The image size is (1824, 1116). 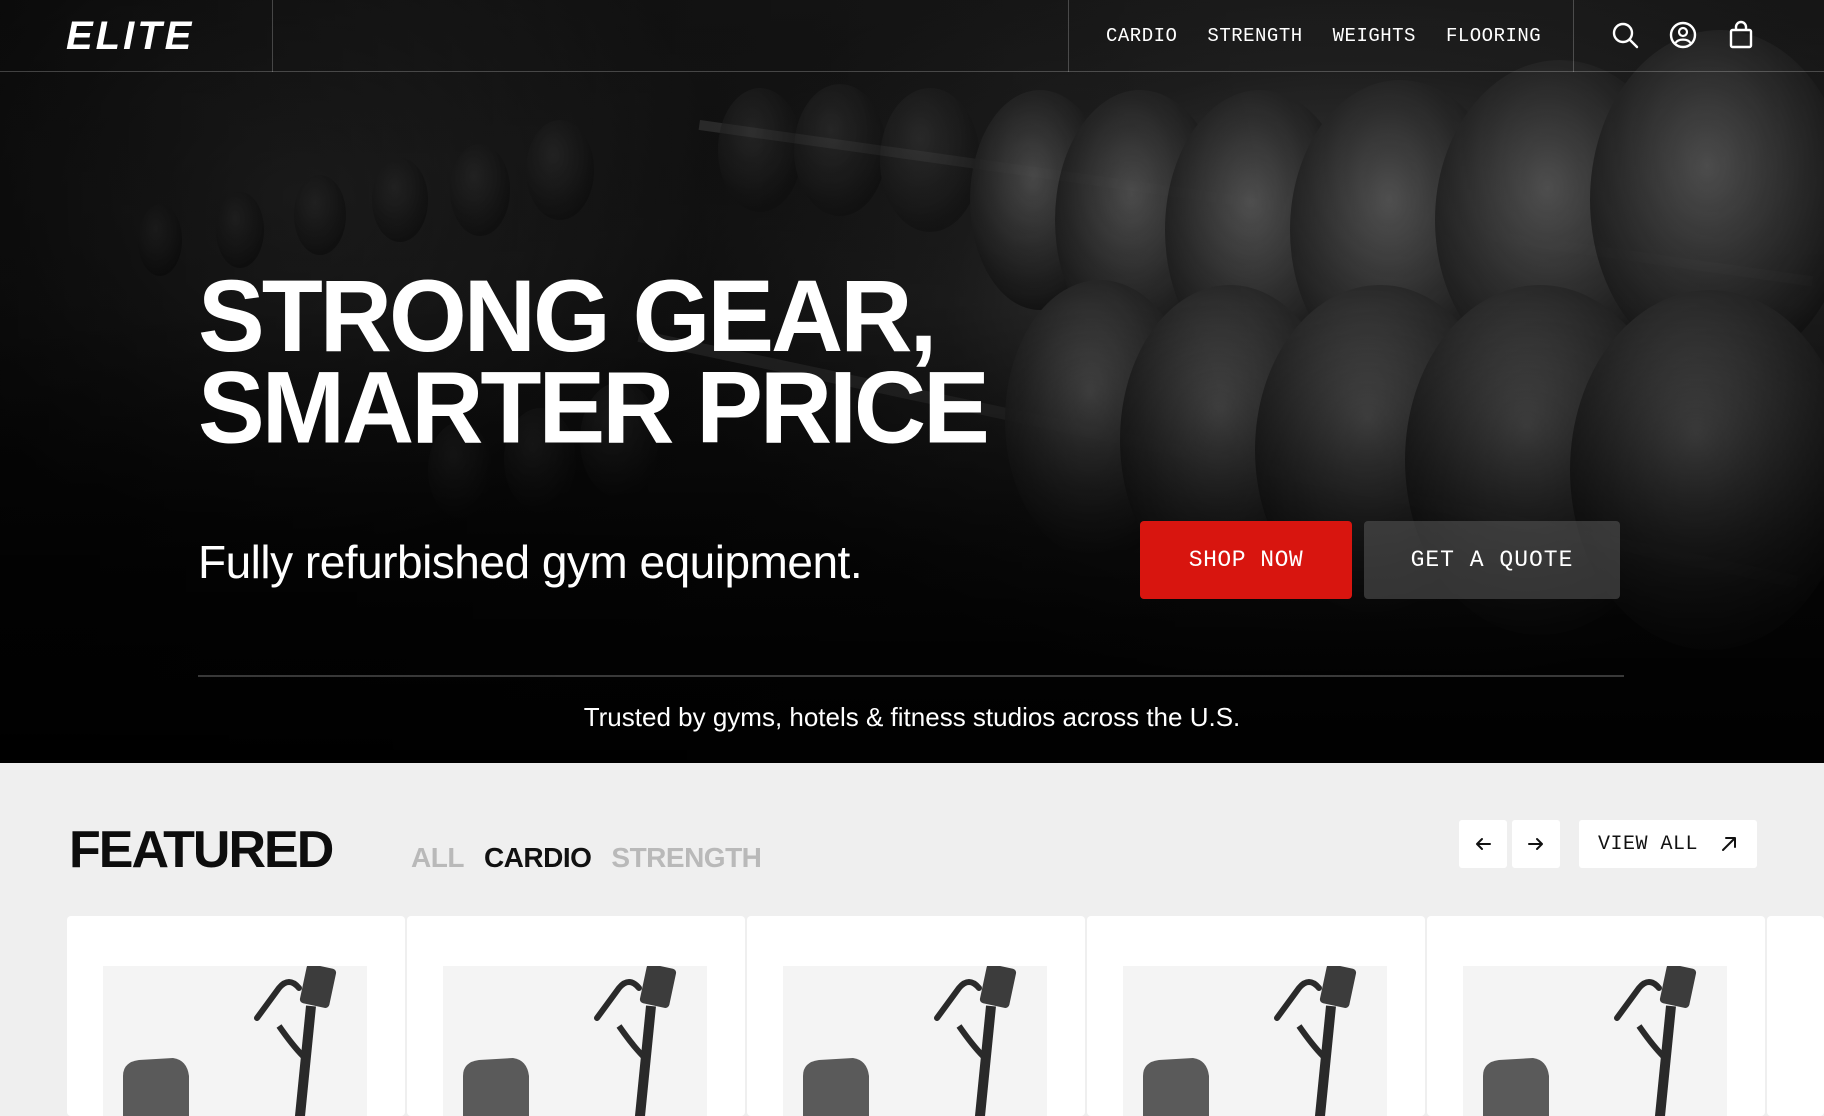 What do you see at coordinates (1374, 36) in the screenshot?
I see `nav-item-weights: WEIGHTS` at bounding box center [1374, 36].